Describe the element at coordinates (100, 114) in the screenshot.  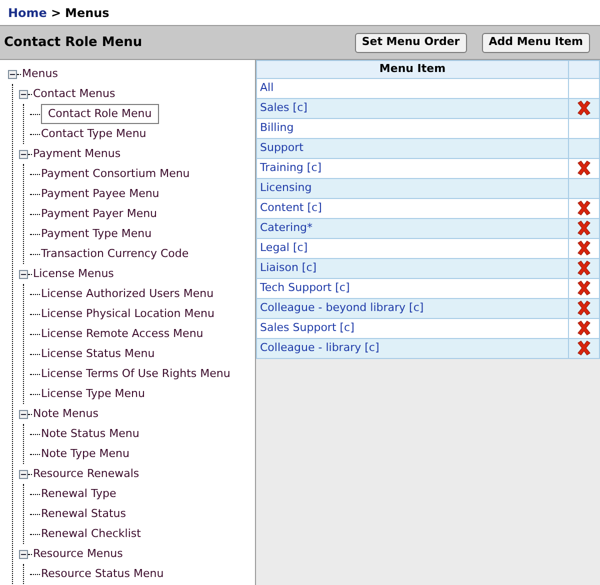
I see `tree-item: Contact Role Menu` at that location.